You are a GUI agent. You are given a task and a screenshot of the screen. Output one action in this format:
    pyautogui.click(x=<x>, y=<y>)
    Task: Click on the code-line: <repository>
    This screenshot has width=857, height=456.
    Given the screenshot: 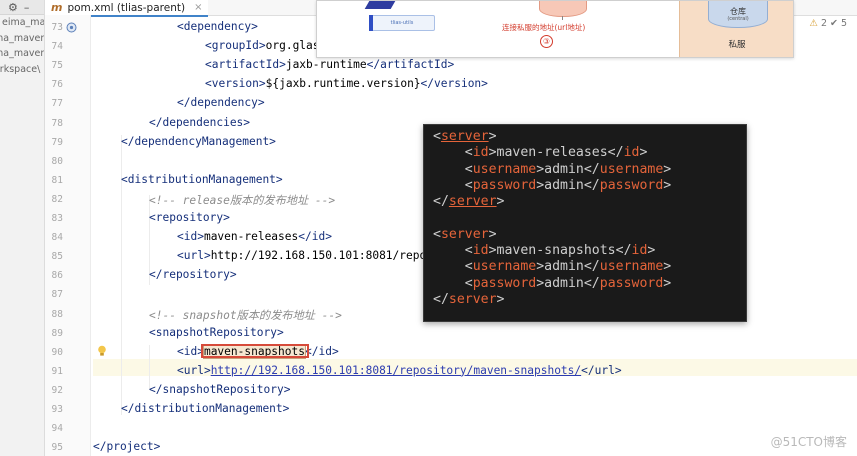 What is the action you would take?
    pyautogui.click(x=189, y=217)
    